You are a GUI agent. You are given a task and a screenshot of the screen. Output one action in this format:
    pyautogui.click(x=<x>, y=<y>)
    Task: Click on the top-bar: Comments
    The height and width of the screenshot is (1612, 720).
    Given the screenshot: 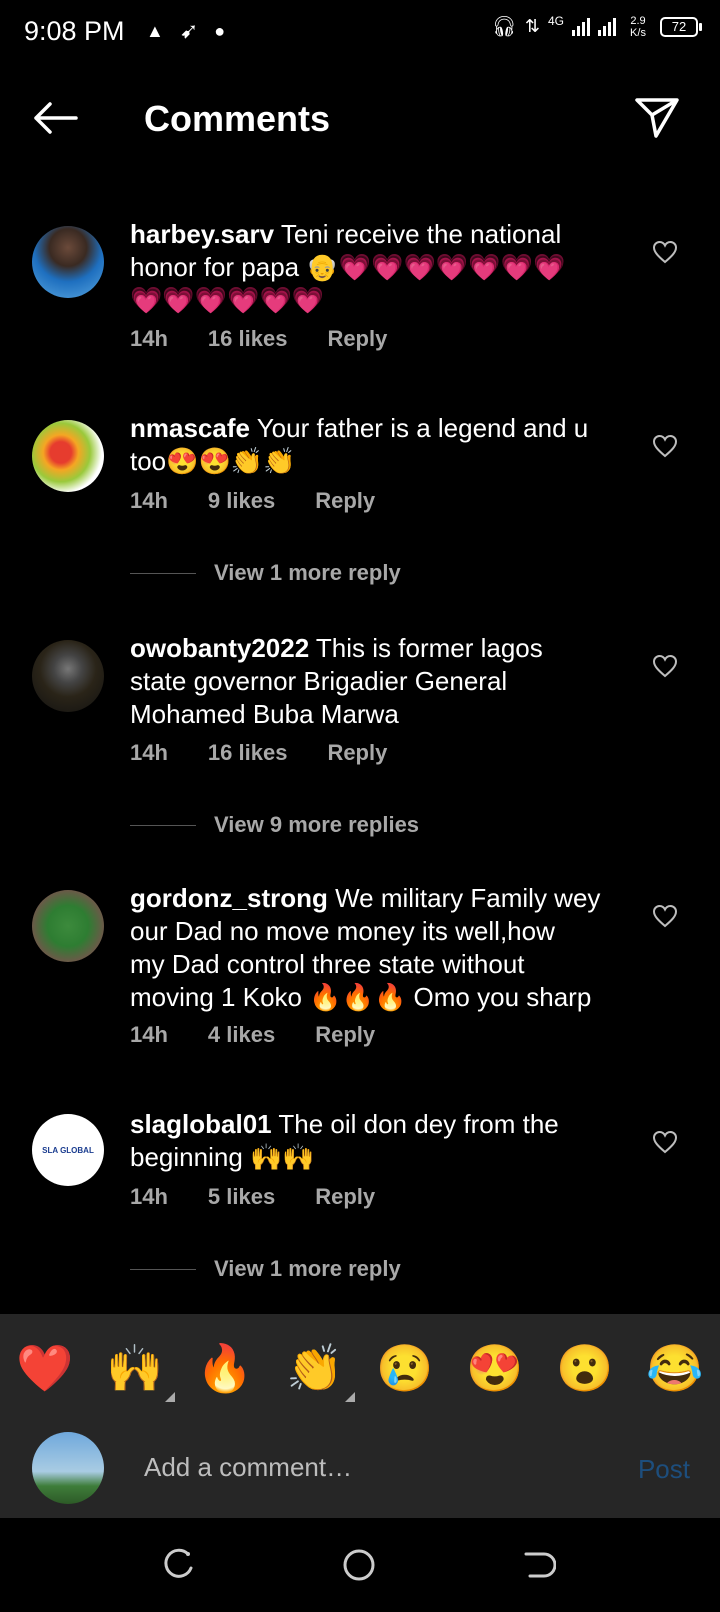 What is the action you would take?
    pyautogui.click(x=360, y=120)
    